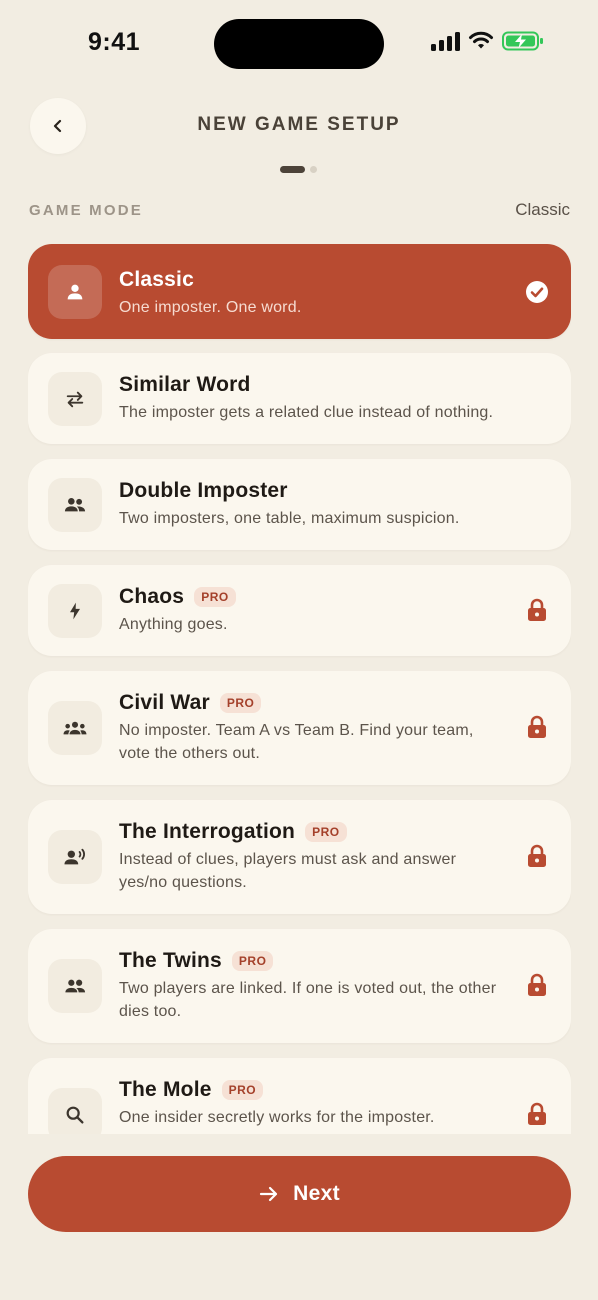 This screenshot has width=598, height=1300. Describe the element at coordinates (537, 292) in the screenshot. I see `checkmark-circle-icon` at that location.